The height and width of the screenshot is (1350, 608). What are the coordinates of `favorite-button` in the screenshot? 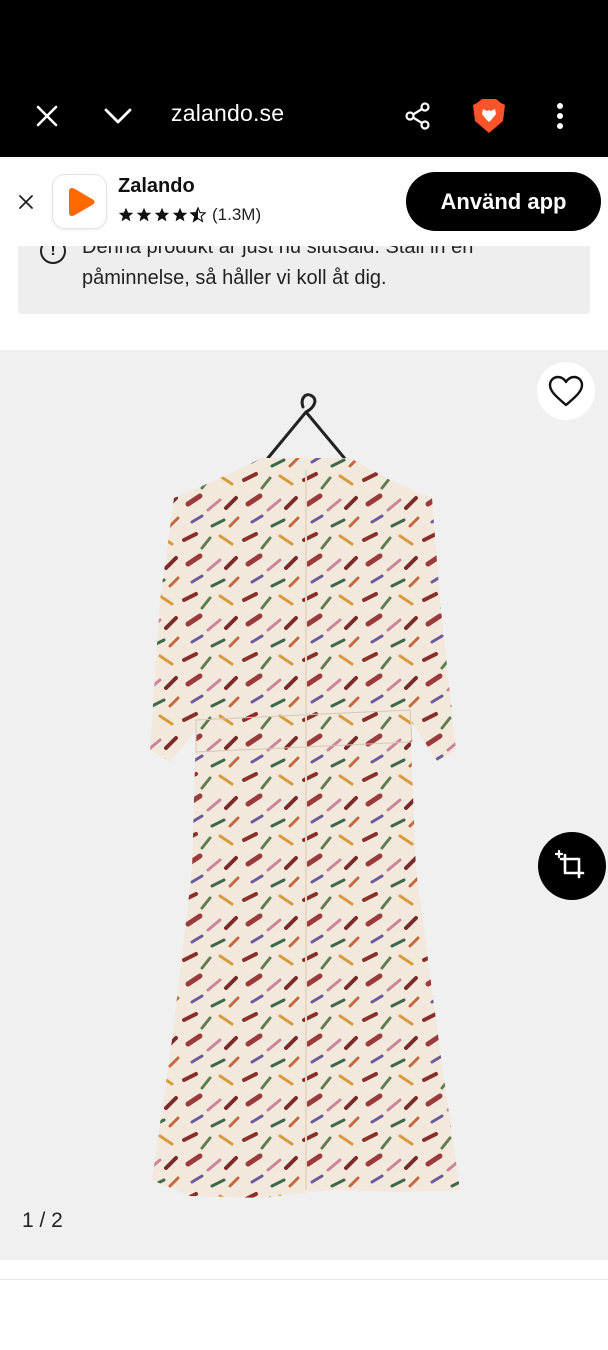 It's located at (566, 391).